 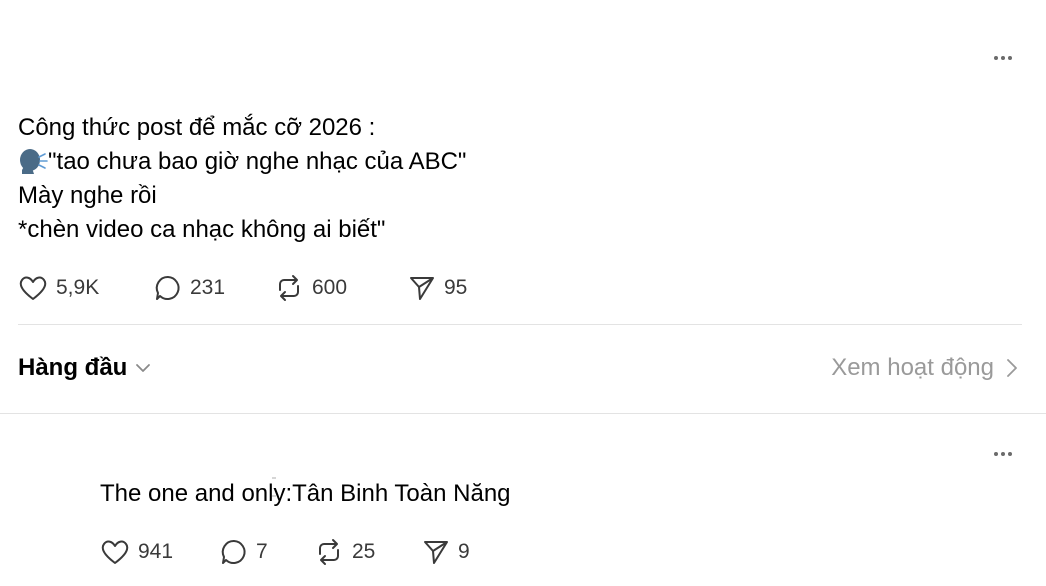 What do you see at coordinates (437, 288) in the screenshot?
I see `share-button: 95` at bounding box center [437, 288].